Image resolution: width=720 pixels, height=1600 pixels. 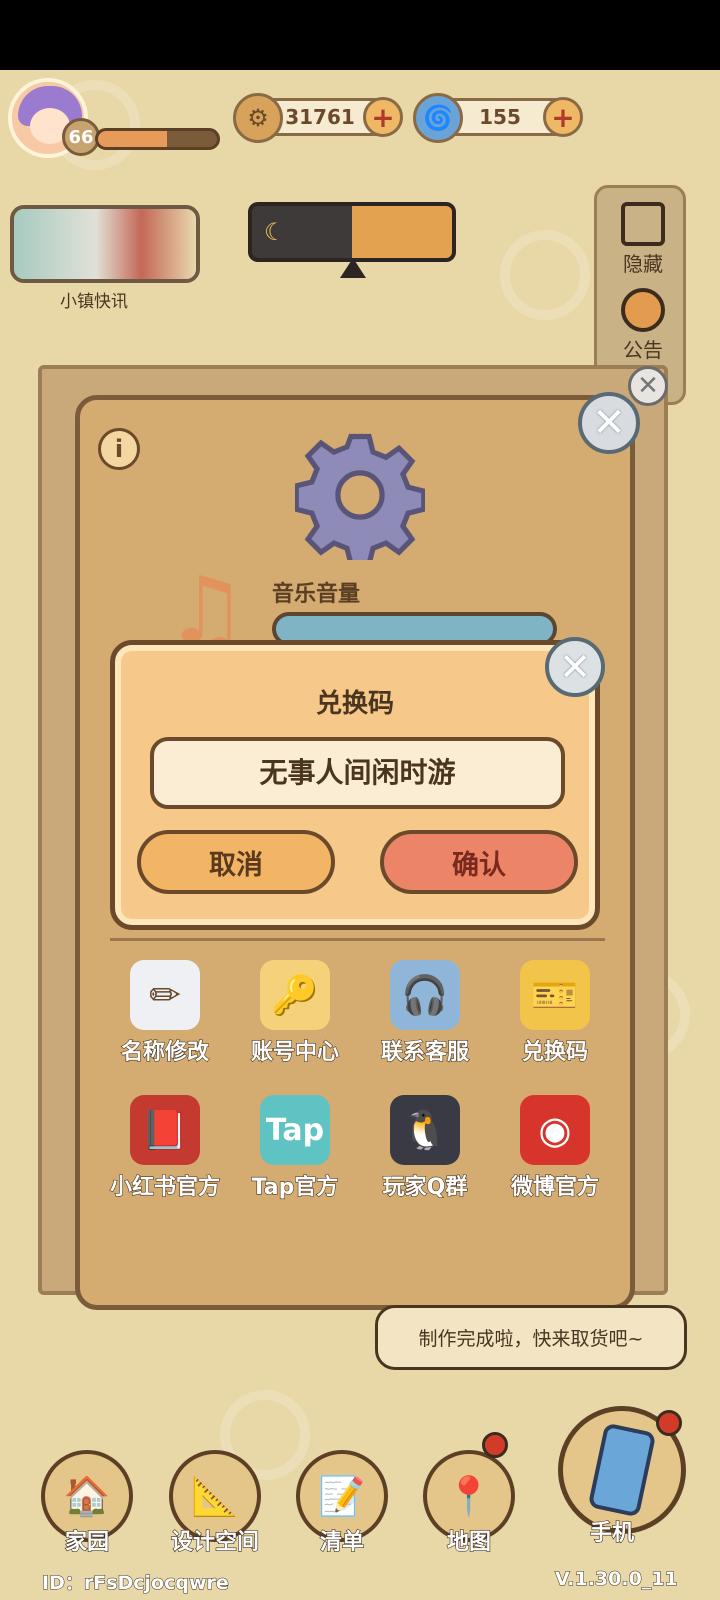 I want to click on map-notification-dot, so click(x=495, y=1445).